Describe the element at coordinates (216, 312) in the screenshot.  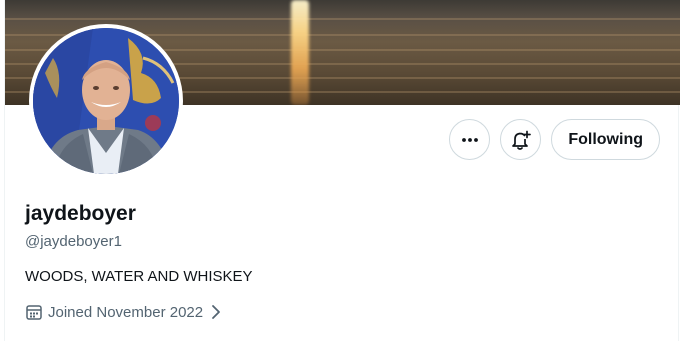
I see `chevron-right-icon` at that location.